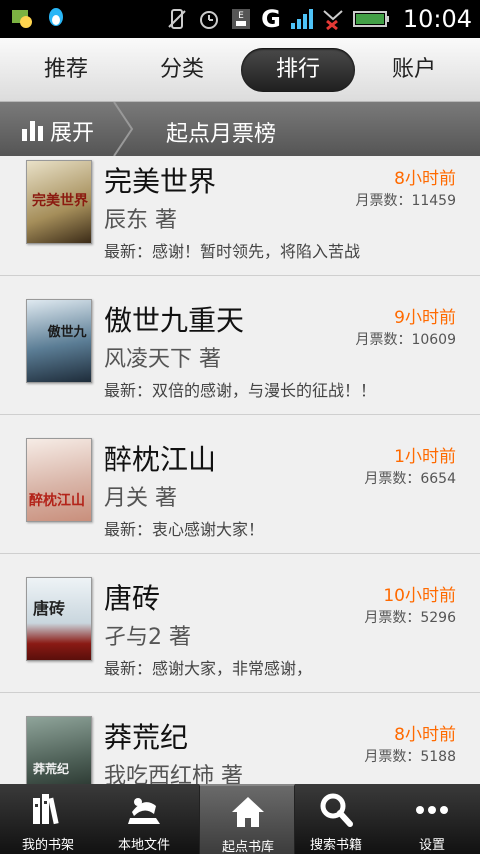 The image size is (480, 854). Describe the element at coordinates (271, 19) in the screenshot. I see `network-type: G` at that location.